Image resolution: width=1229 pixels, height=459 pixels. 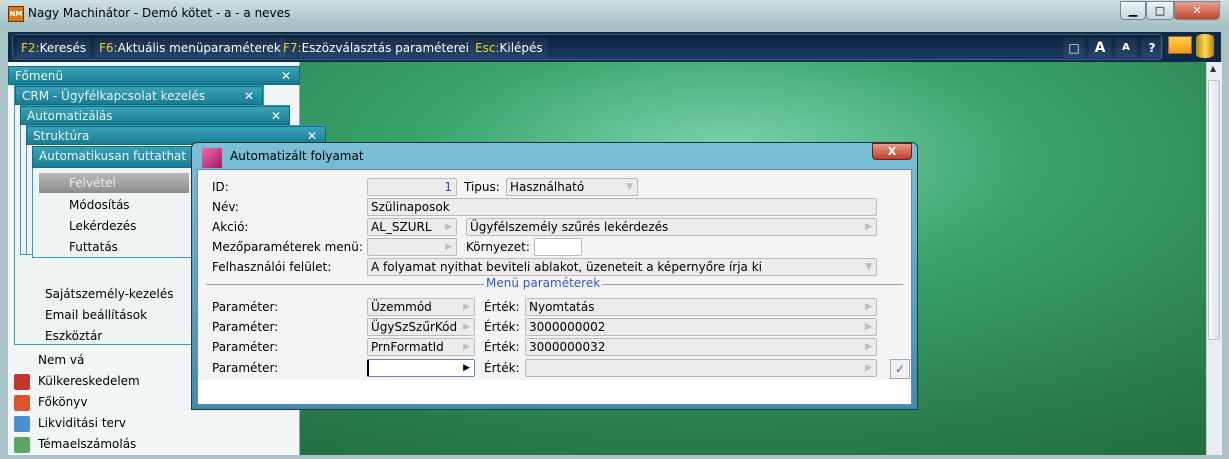 I want to click on menu-label: Likviditási terv, so click(x=82, y=423).